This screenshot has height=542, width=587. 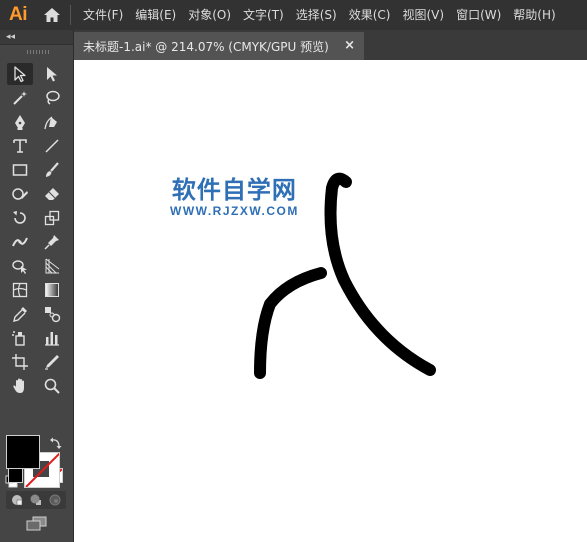 What do you see at coordinates (18, 14) in the screenshot?
I see `app-logo: Ai` at bounding box center [18, 14].